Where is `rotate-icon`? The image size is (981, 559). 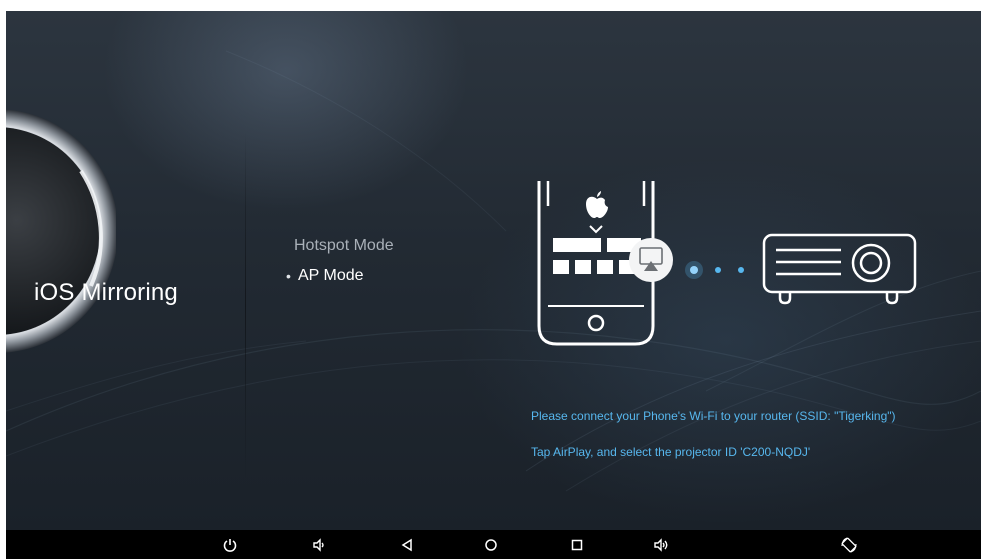 rotate-icon is located at coordinates (849, 545).